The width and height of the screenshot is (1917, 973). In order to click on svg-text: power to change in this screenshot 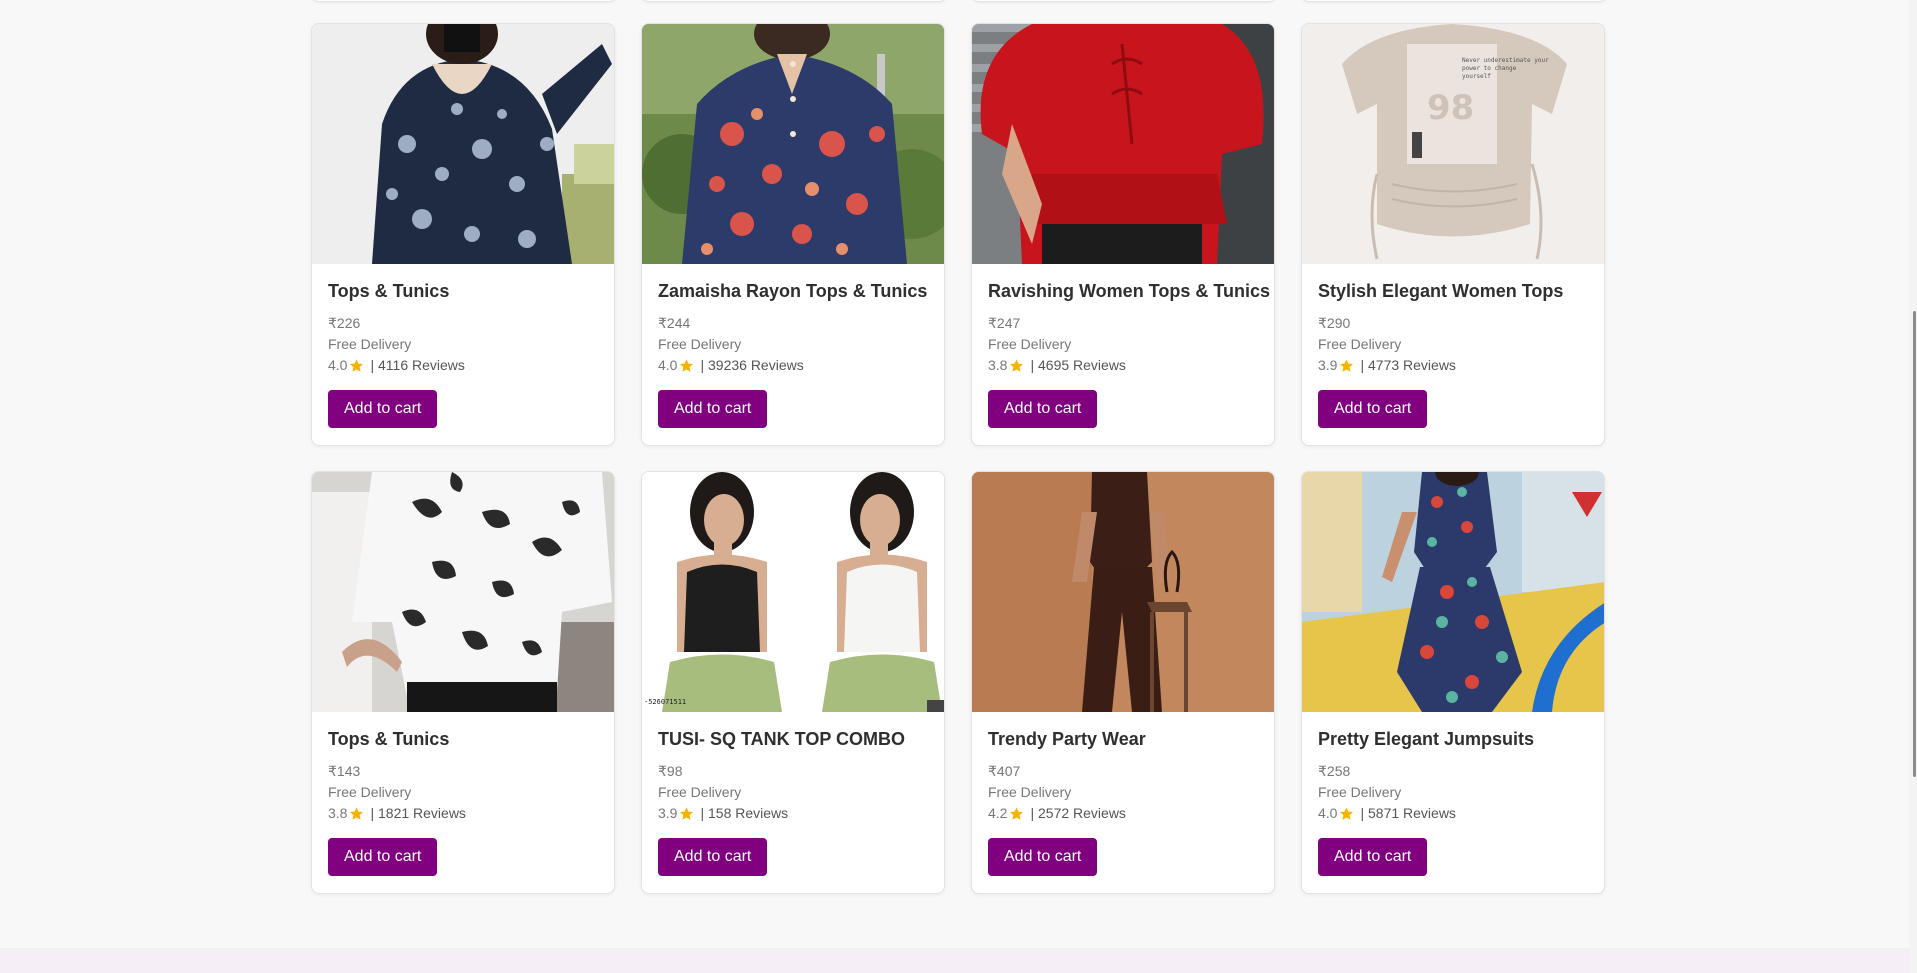, I will do `click(1489, 68)`.